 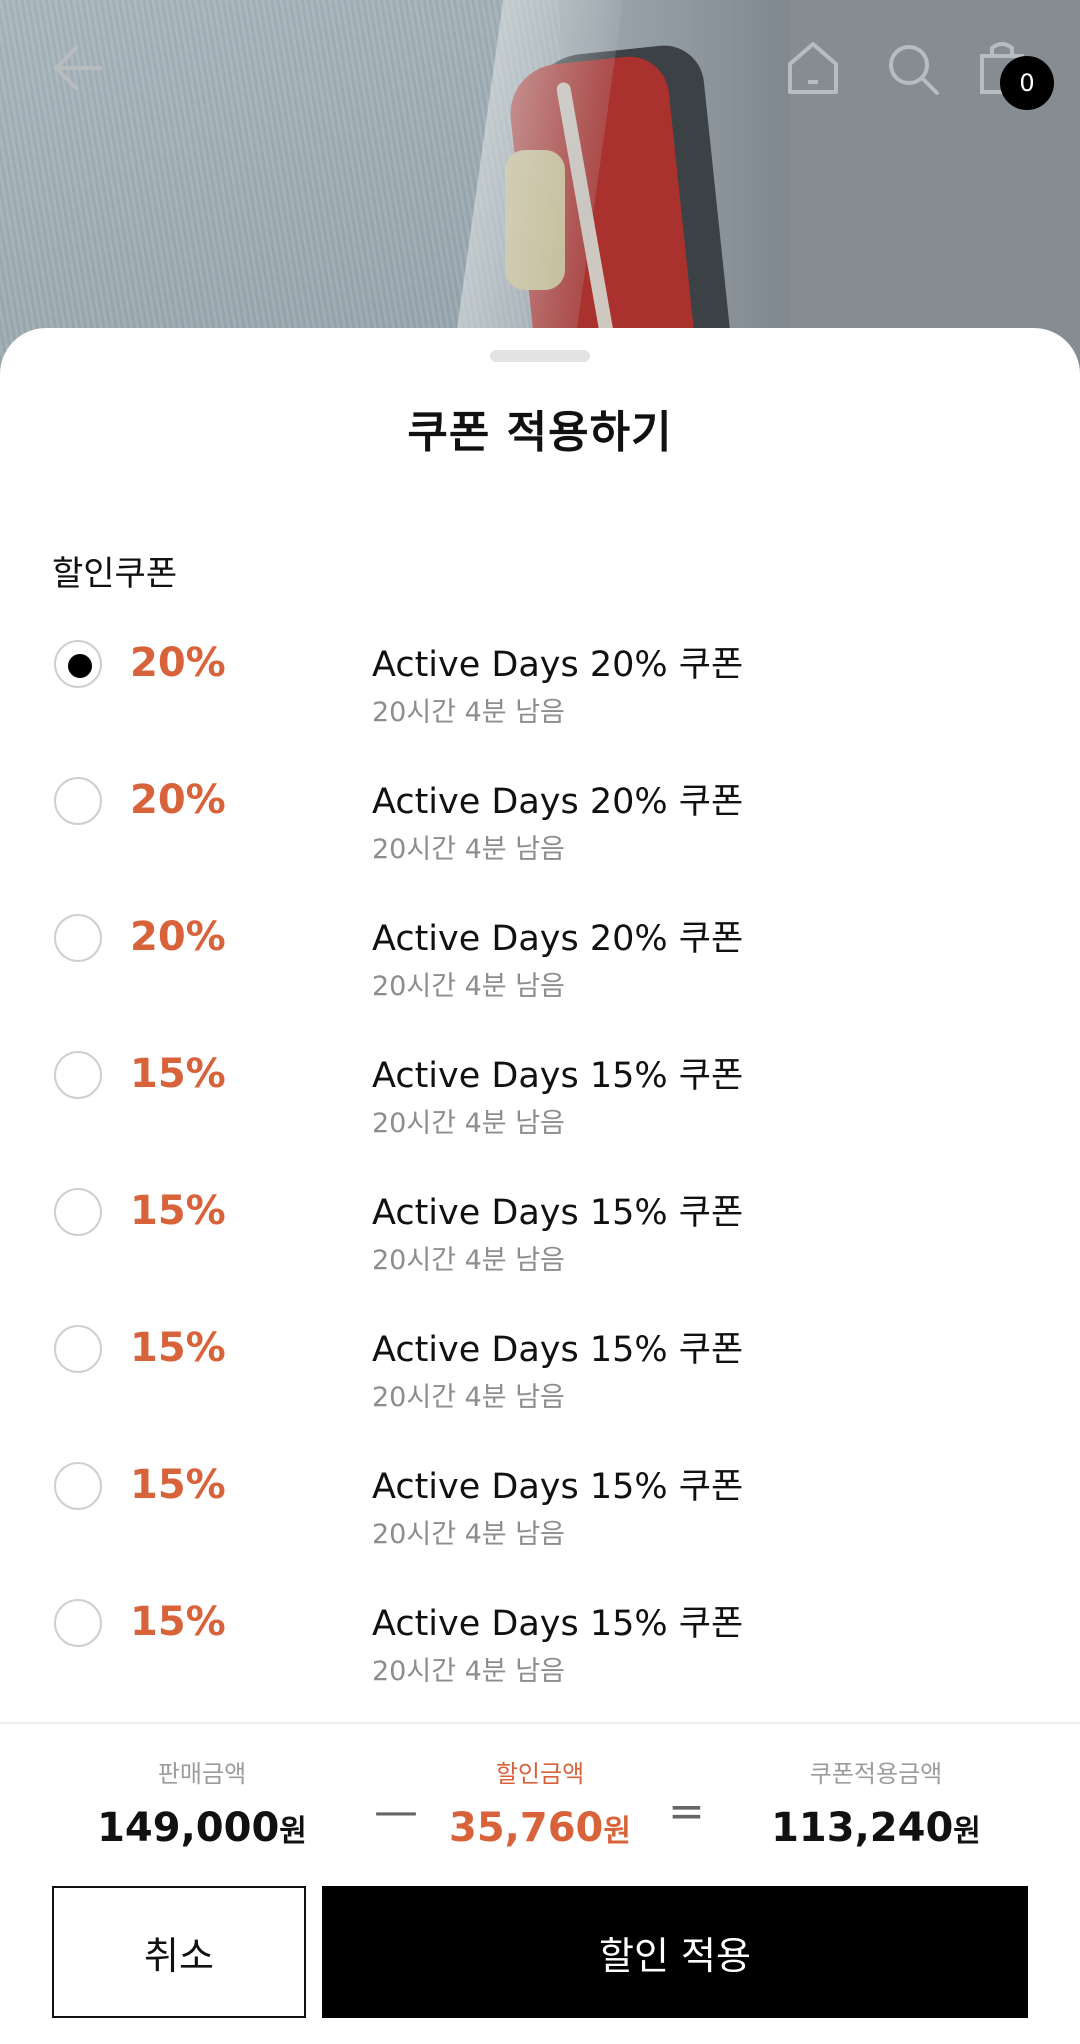 I want to click on equals-sign: =, so click(x=686, y=1811).